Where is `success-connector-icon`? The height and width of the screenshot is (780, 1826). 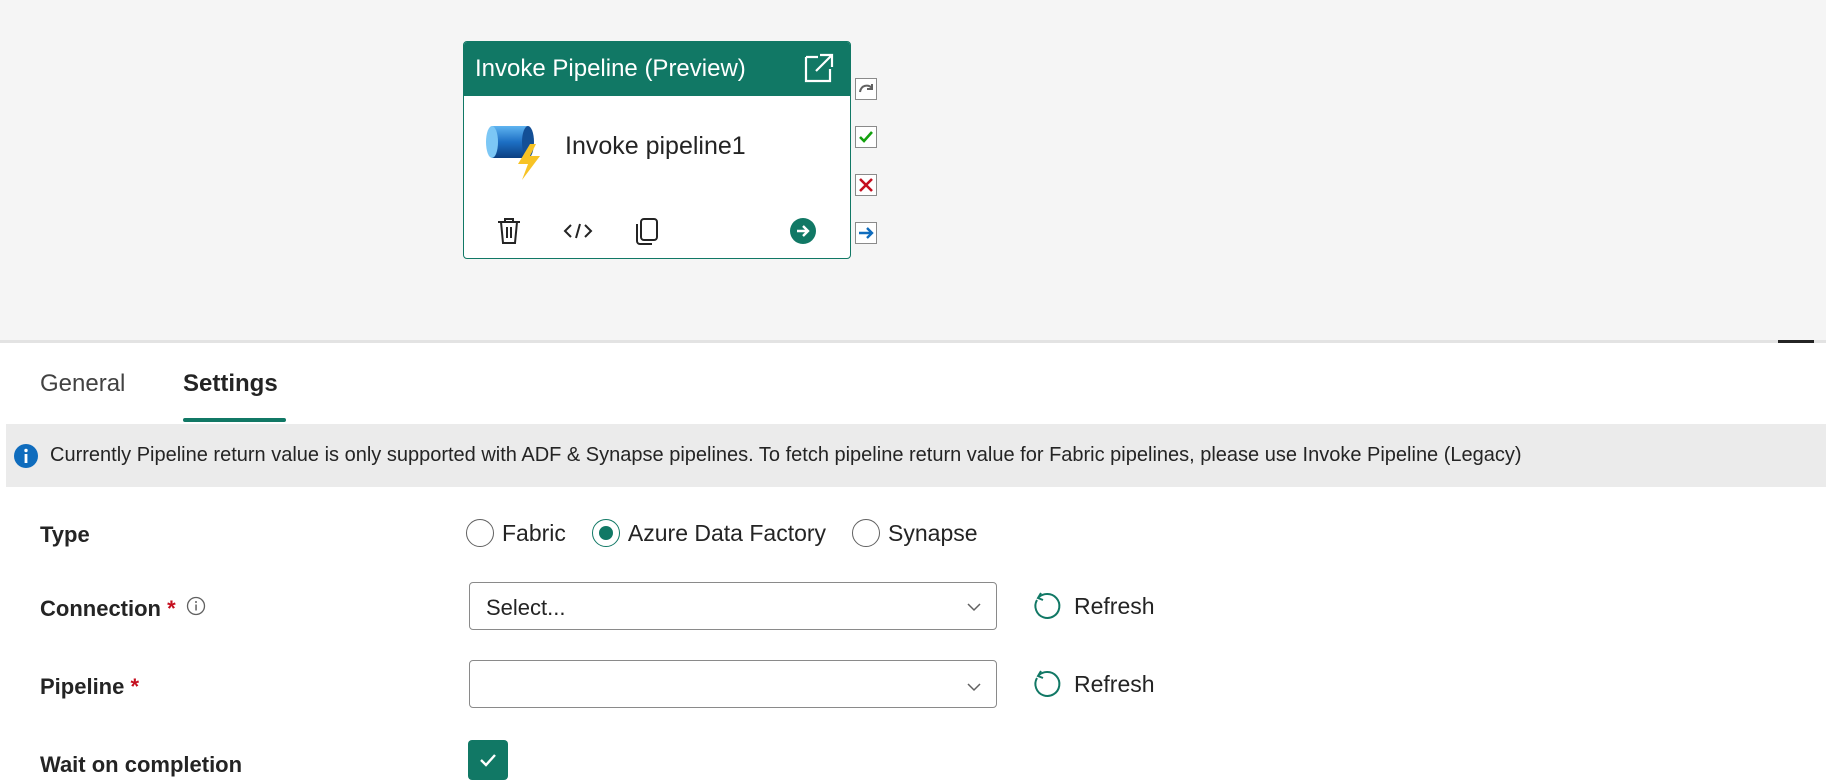 success-connector-icon is located at coordinates (866, 137).